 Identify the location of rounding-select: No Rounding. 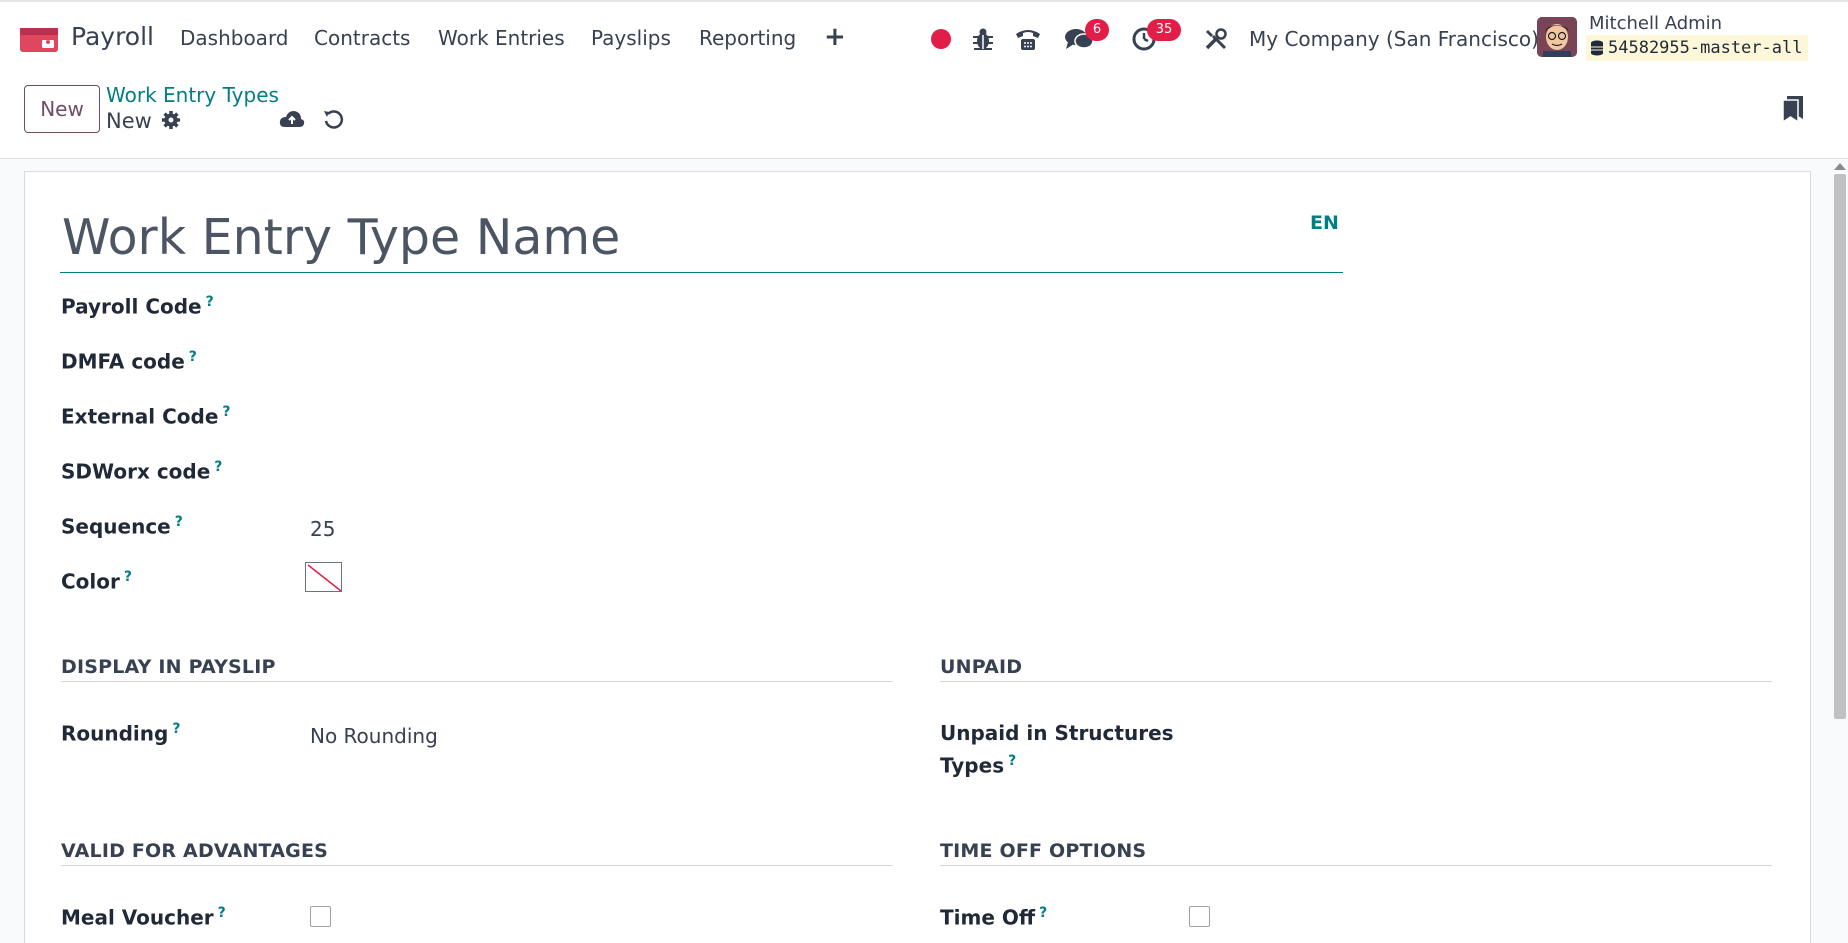
(374, 736).